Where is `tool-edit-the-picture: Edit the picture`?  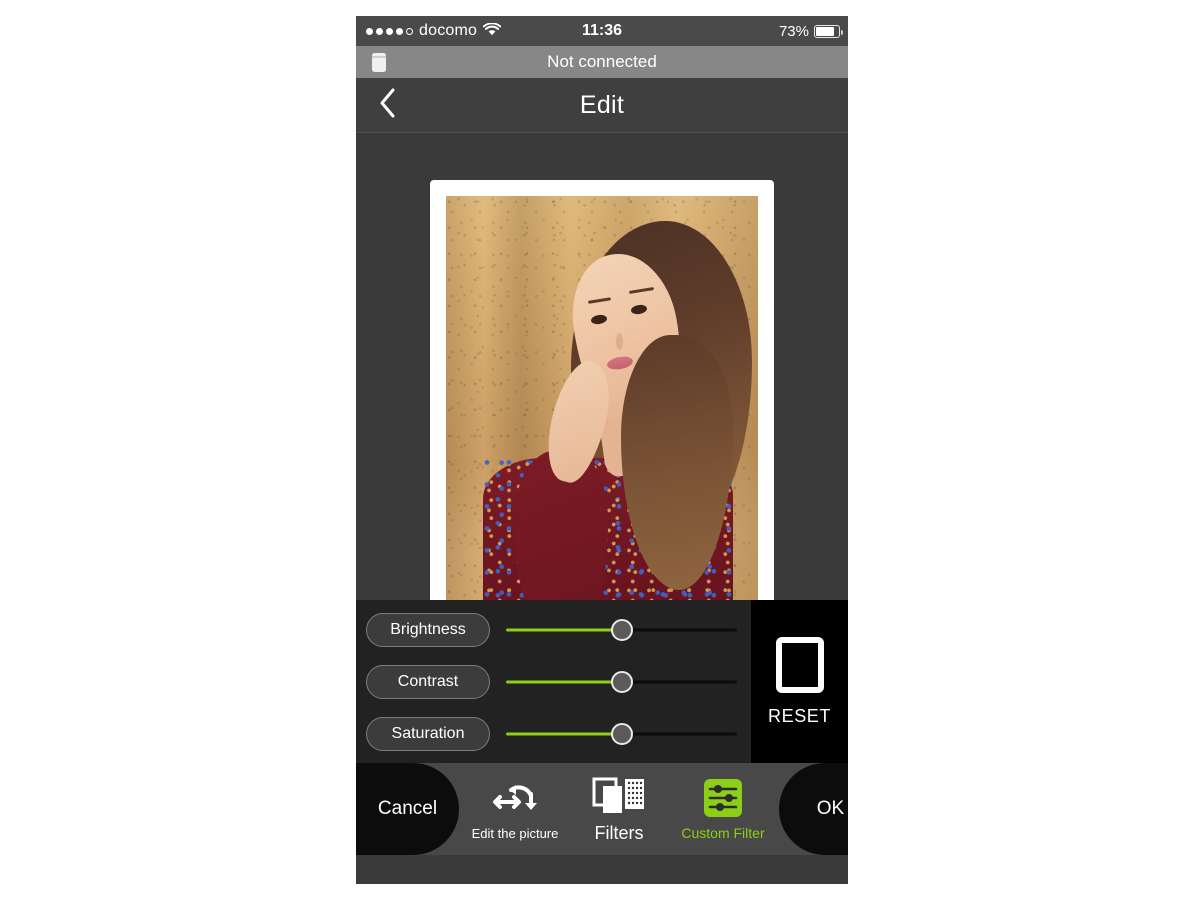 tool-edit-the-picture: Edit the picture is located at coordinates (515, 809).